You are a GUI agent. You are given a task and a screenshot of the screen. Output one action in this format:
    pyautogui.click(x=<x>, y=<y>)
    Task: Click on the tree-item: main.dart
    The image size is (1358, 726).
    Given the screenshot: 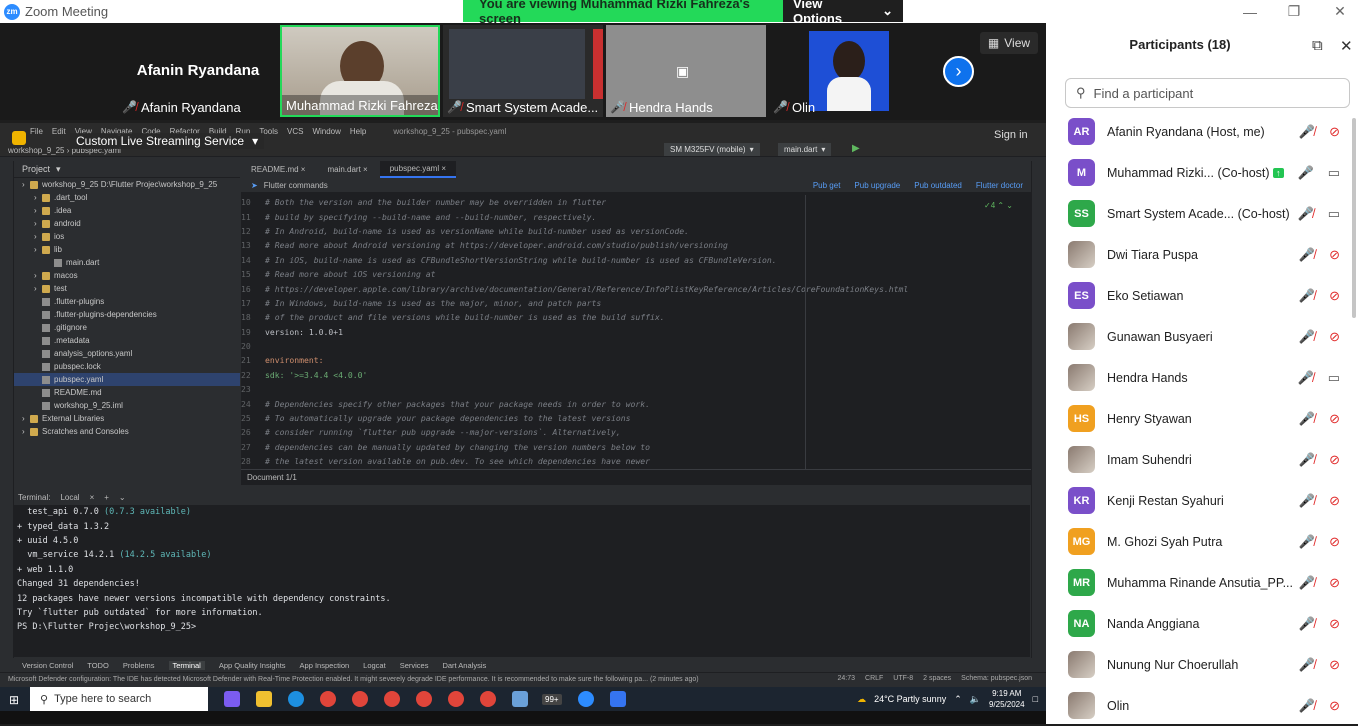 What is the action you would take?
    pyautogui.click(x=127, y=262)
    